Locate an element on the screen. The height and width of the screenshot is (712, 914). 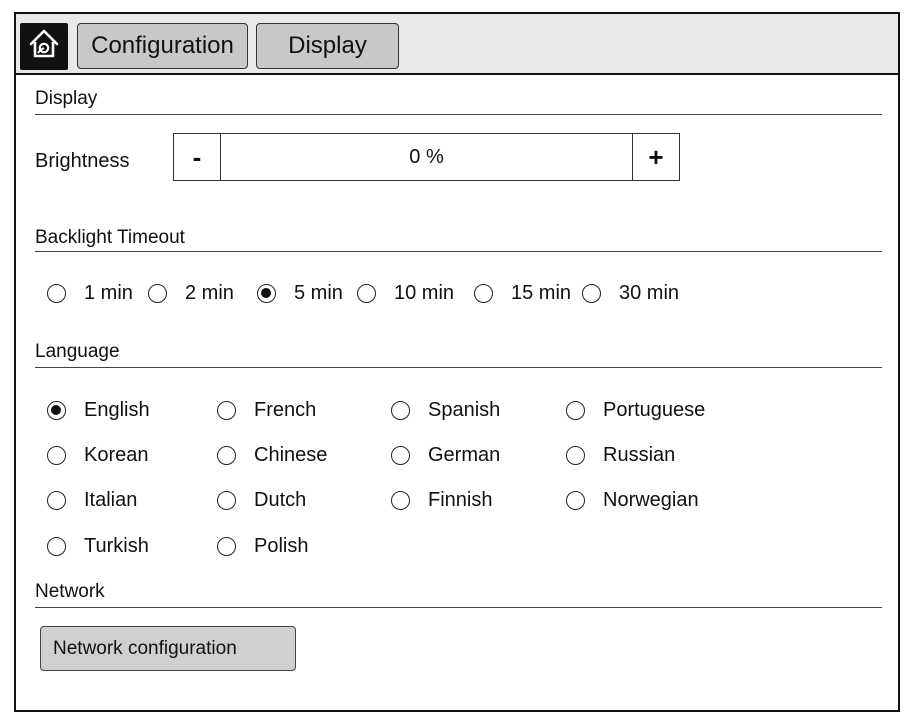
radio-backlight-30min: 30 min is located at coordinates (630, 293).